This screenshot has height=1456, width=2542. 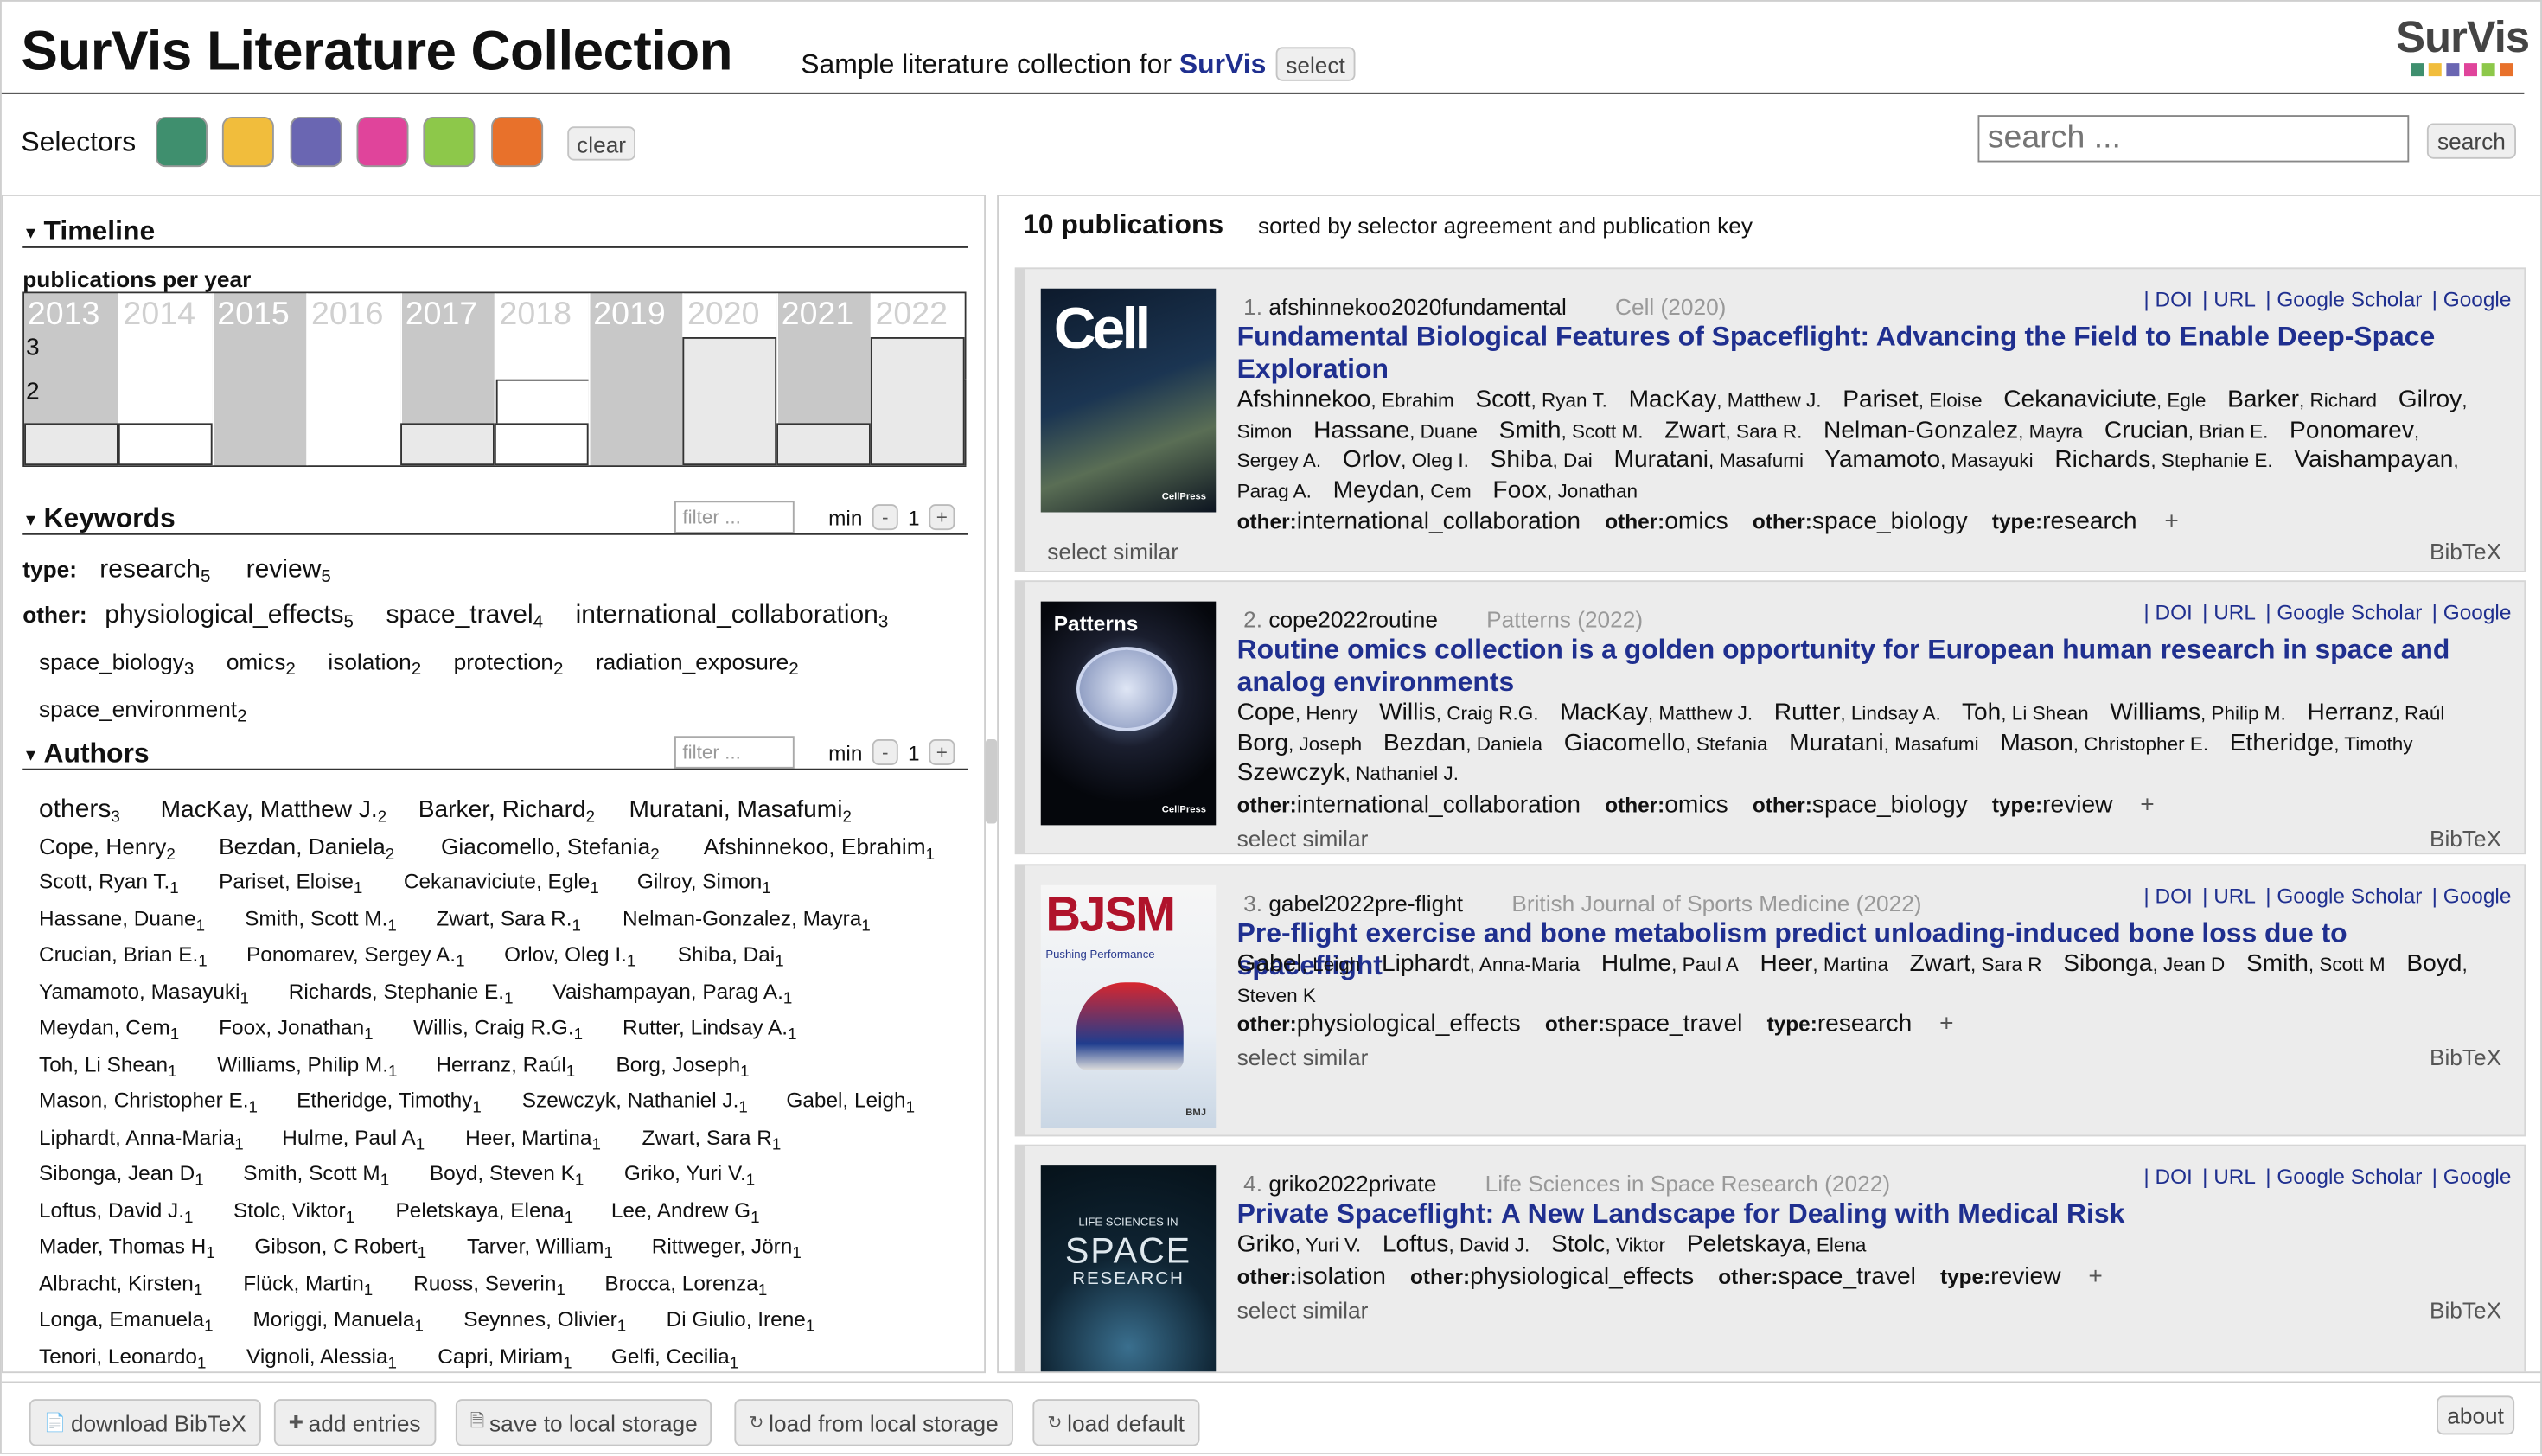 I want to click on author-tag: Afshinnekoo, Ebrahim1, so click(x=819, y=849).